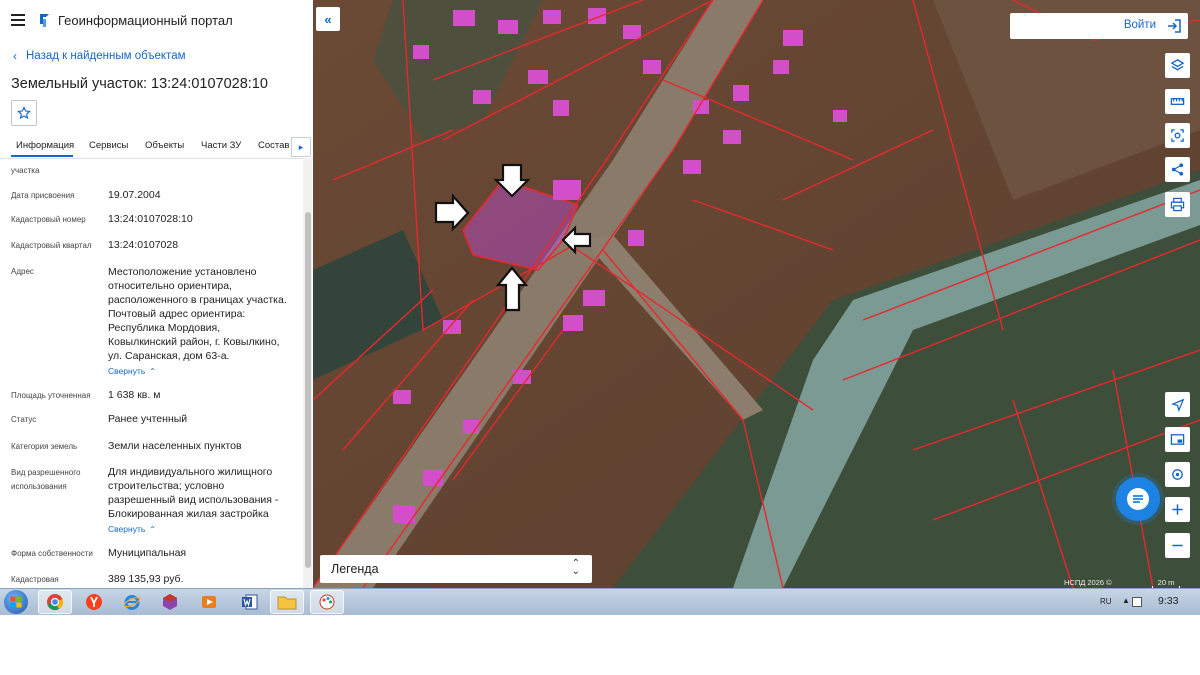 The width and height of the screenshot is (1200, 675). I want to click on keyboard-language-indicator: RU, so click(1106, 601).